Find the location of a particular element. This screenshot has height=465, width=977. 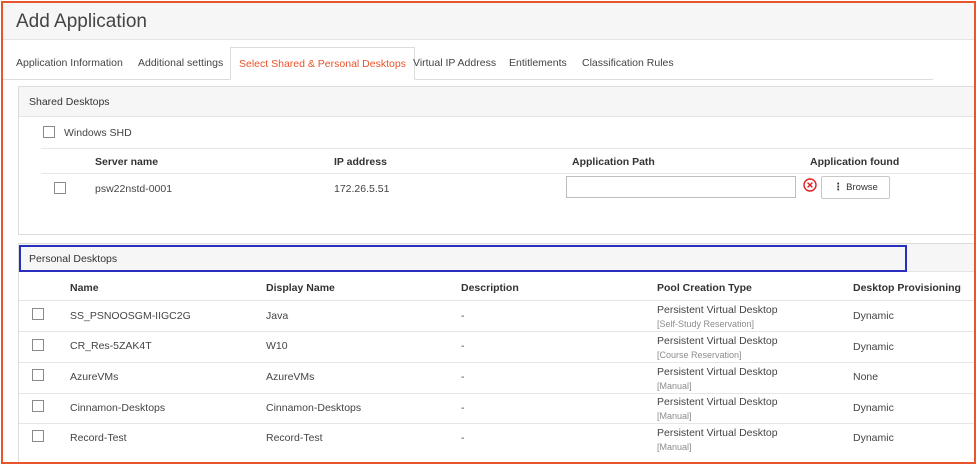

col-pool-creation-type: Pool Creation Type is located at coordinates (704, 288).